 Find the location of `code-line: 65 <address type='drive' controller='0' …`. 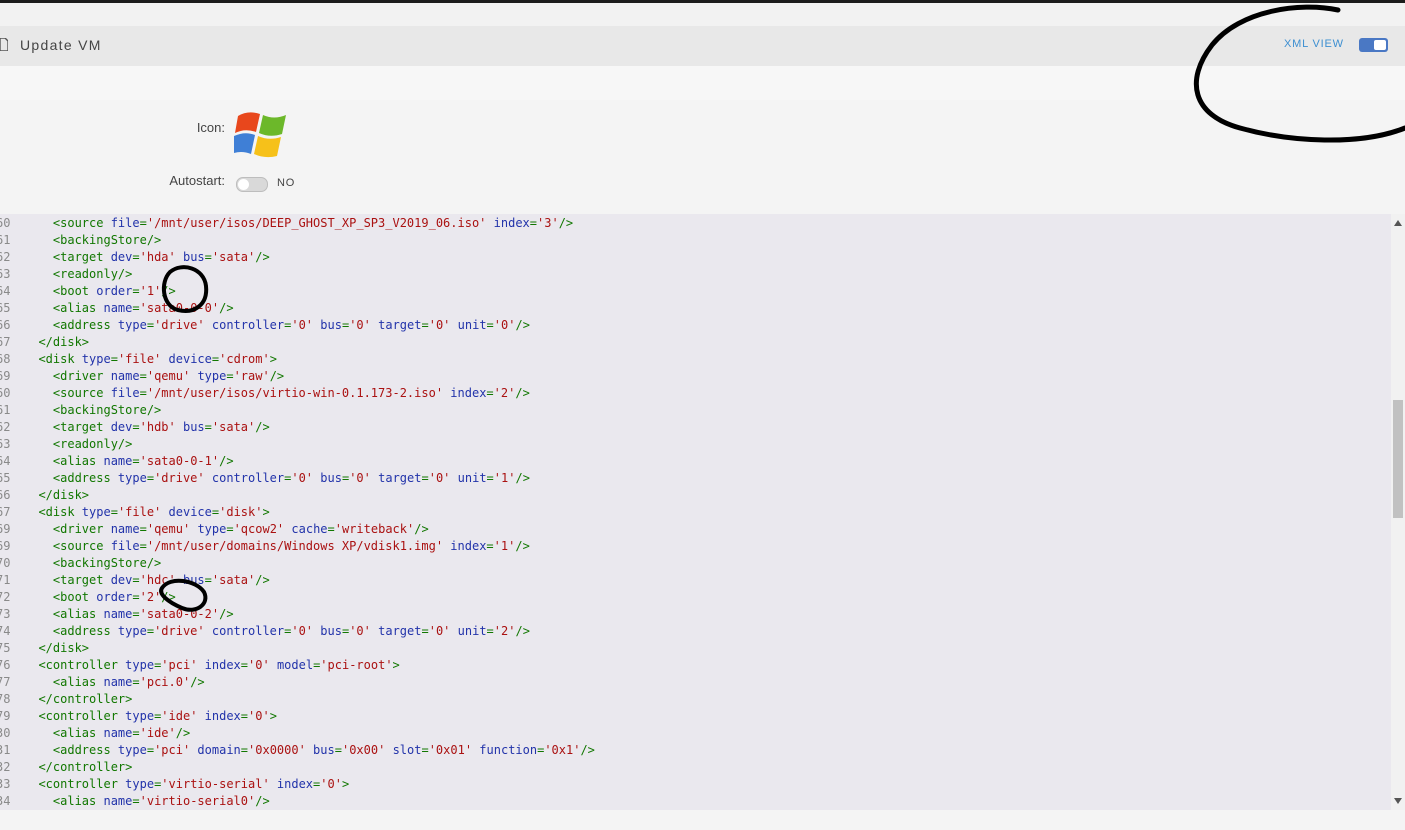

code-line: 65 <address type='drive' controller='0' … is located at coordinates (695, 478).